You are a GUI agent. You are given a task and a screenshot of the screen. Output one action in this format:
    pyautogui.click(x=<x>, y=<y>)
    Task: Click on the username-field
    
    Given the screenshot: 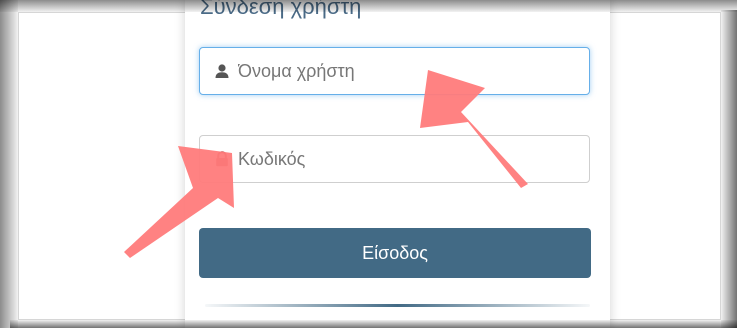 What is the action you would take?
    pyautogui.click(x=394, y=71)
    